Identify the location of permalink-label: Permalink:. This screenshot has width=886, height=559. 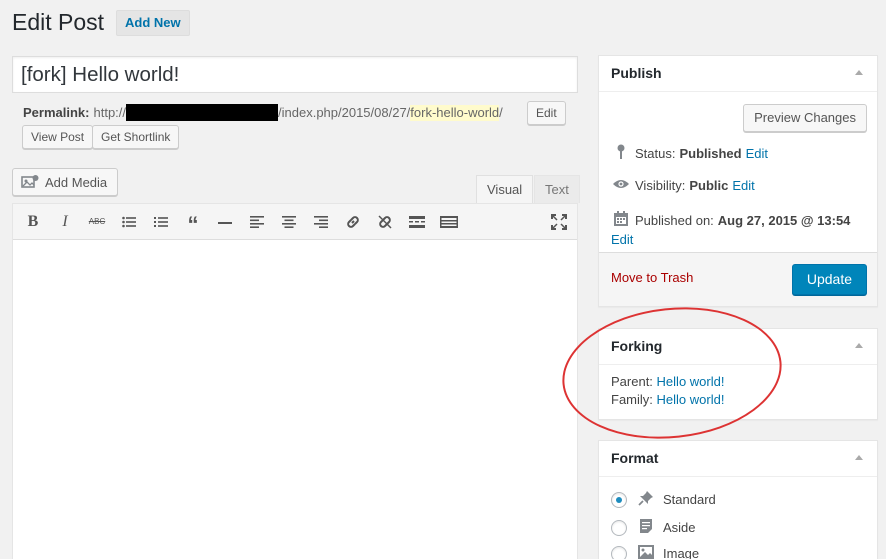
(56, 112).